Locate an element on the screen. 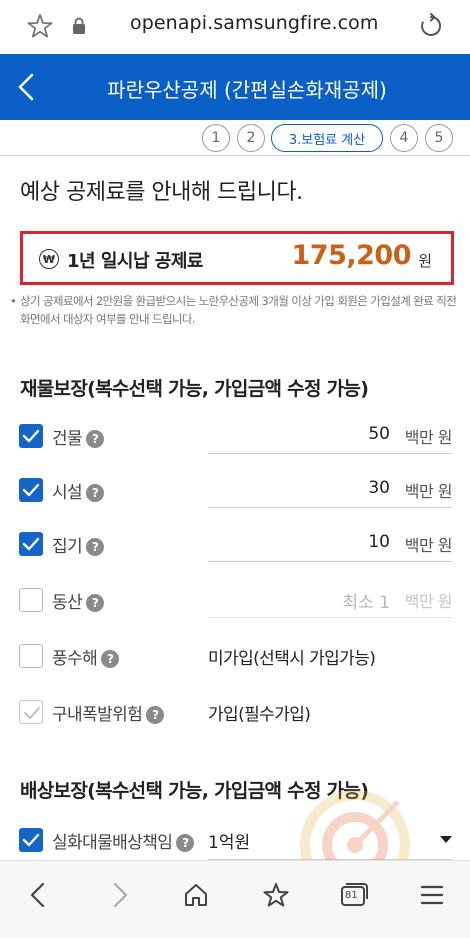 This screenshot has width=470, height=938. tab-count: 81 is located at coordinates (351, 895).